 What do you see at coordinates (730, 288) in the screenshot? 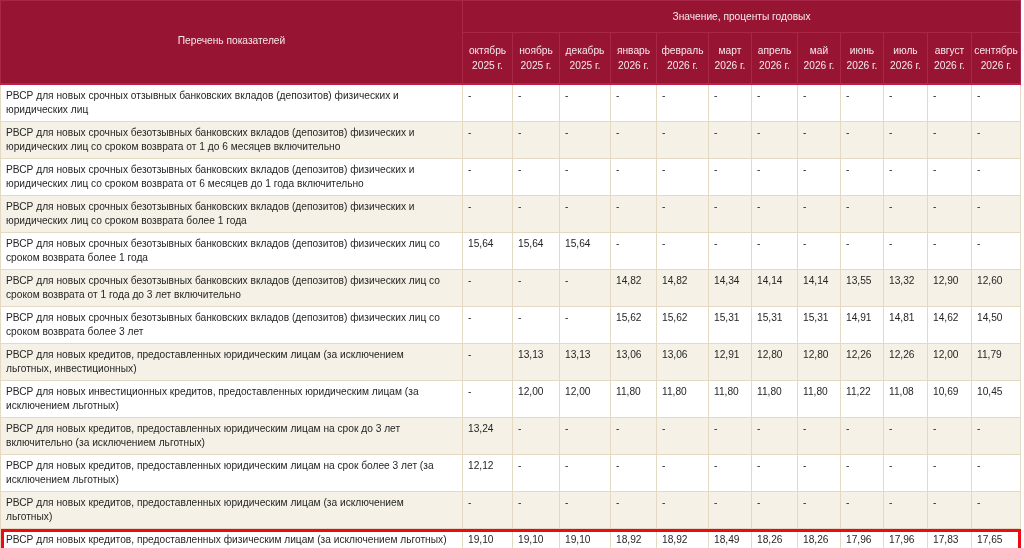
I see `table-cell: 14,34` at bounding box center [730, 288].